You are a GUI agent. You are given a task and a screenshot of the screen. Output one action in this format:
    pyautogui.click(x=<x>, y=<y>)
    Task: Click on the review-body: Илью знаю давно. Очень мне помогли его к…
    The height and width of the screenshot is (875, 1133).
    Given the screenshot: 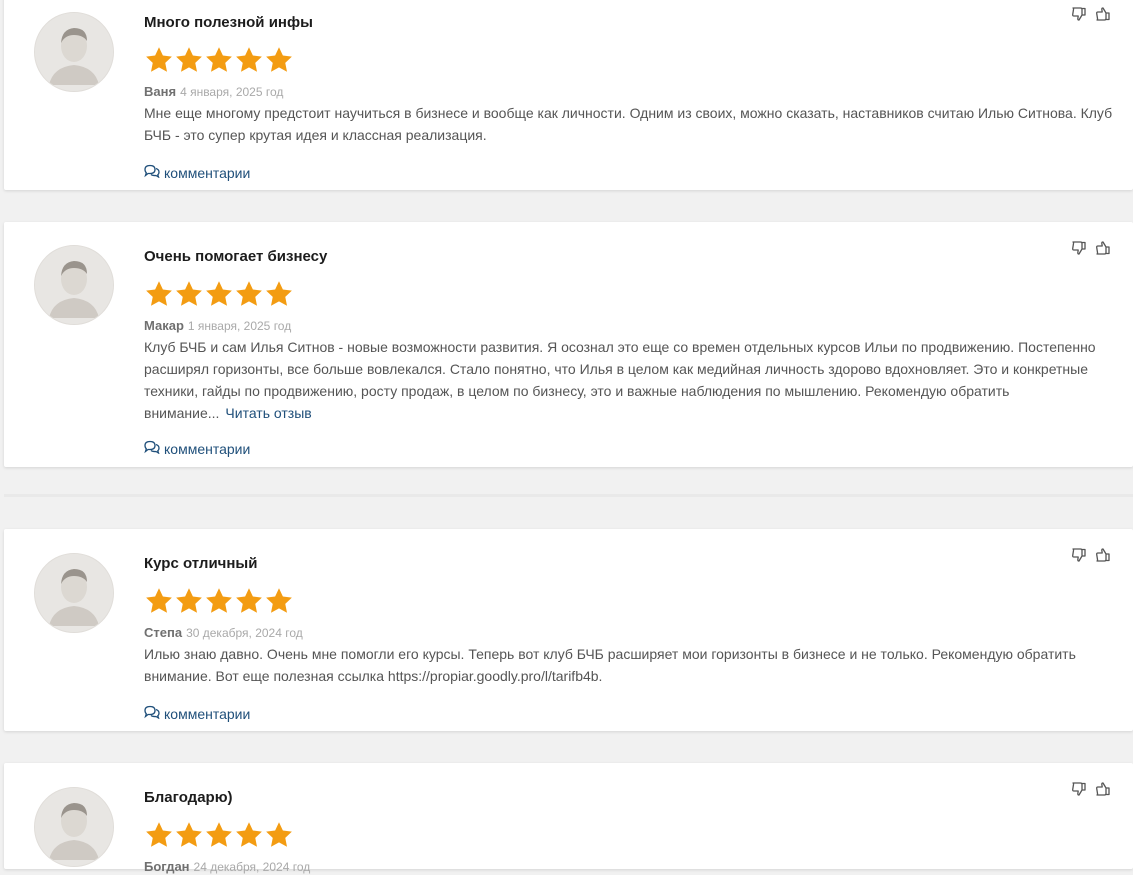 What is the action you would take?
    pyautogui.click(x=610, y=665)
    